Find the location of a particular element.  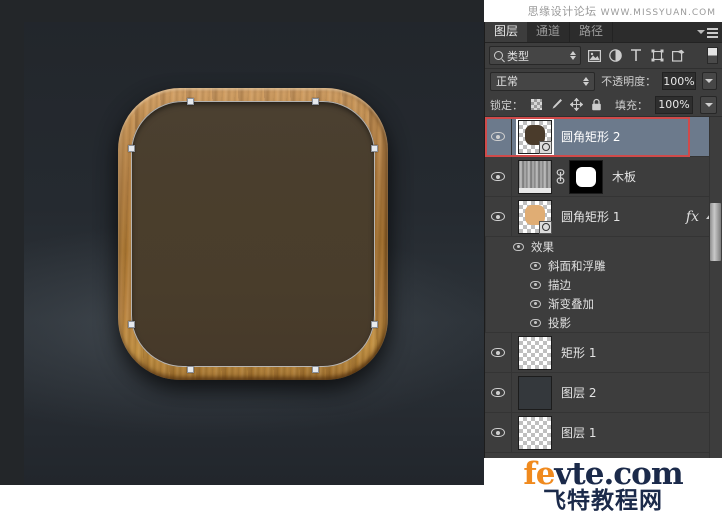

canvas-top-gutter is located at coordinates (242, 11).